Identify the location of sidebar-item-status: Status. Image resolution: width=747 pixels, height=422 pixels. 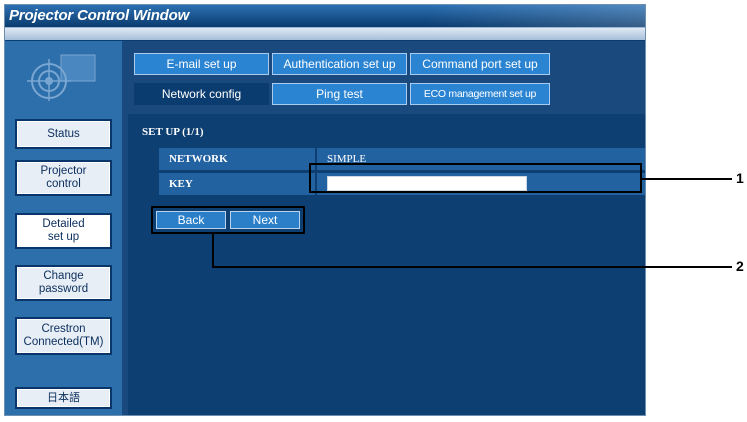
(63, 134).